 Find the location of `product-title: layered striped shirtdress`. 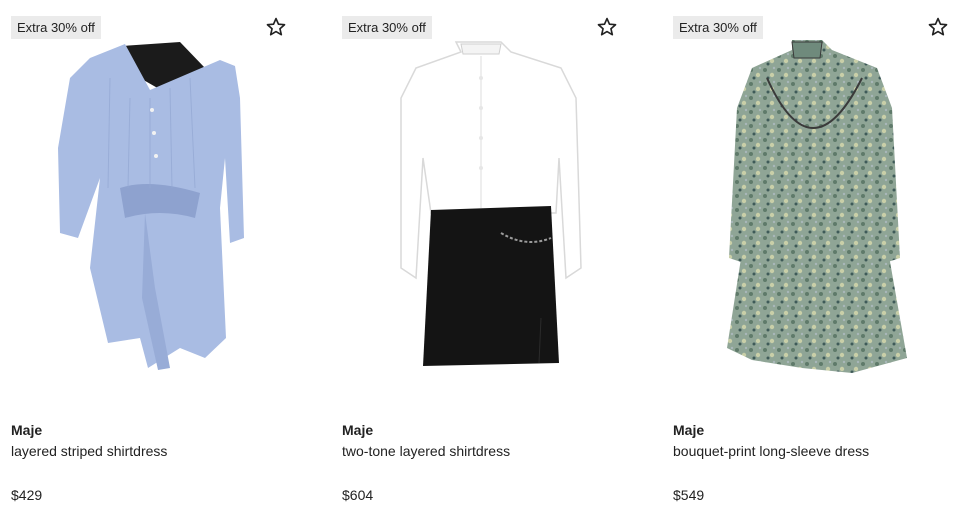

product-title: layered striped shirtdress is located at coordinates (89, 451).